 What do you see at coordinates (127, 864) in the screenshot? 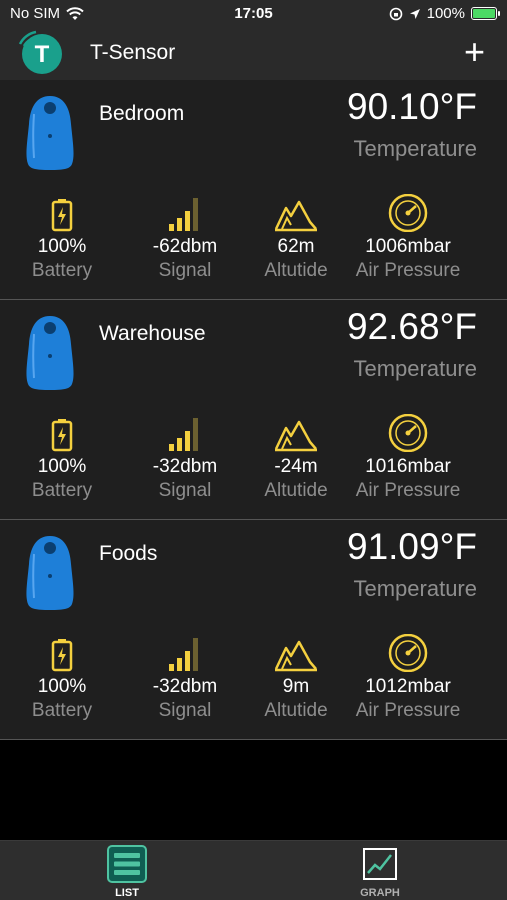
I see `list-icon` at bounding box center [127, 864].